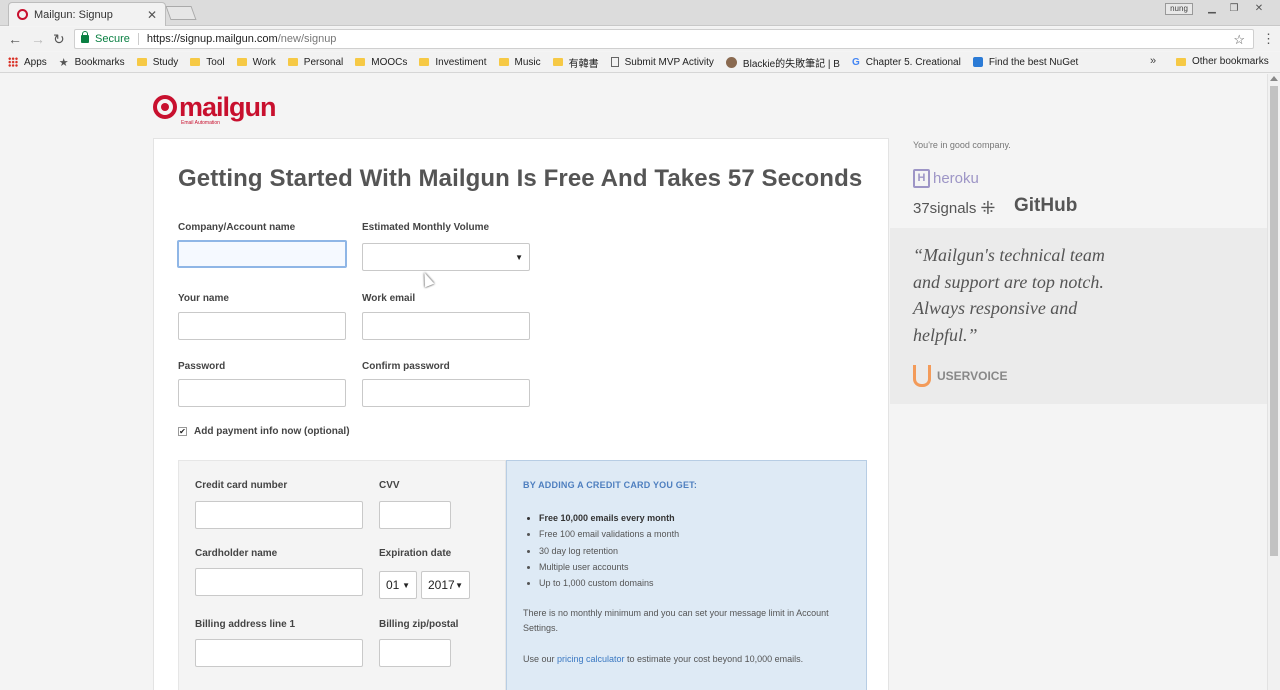 Image resolution: width=1280 pixels, height=690 pixels. What do you see at coordinates (212, 39) in the screenshot?
I see `url-host: https://signup.mailgun.com` at bounding box center [212, 39].